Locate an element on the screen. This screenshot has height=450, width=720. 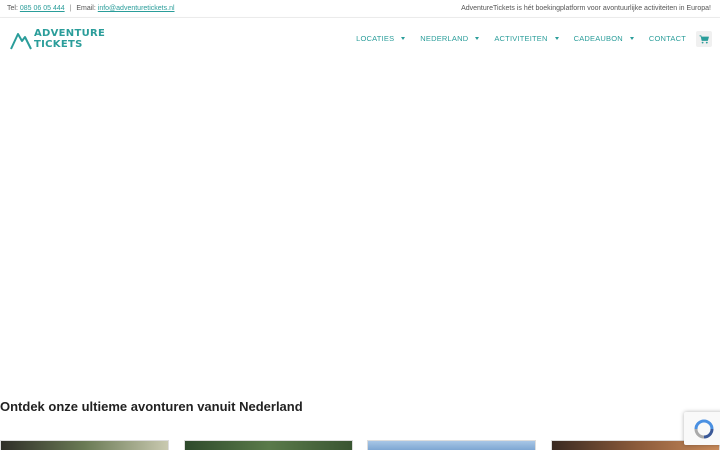
menu-item-label: LOCATIES is located at coordinates (375, 38).